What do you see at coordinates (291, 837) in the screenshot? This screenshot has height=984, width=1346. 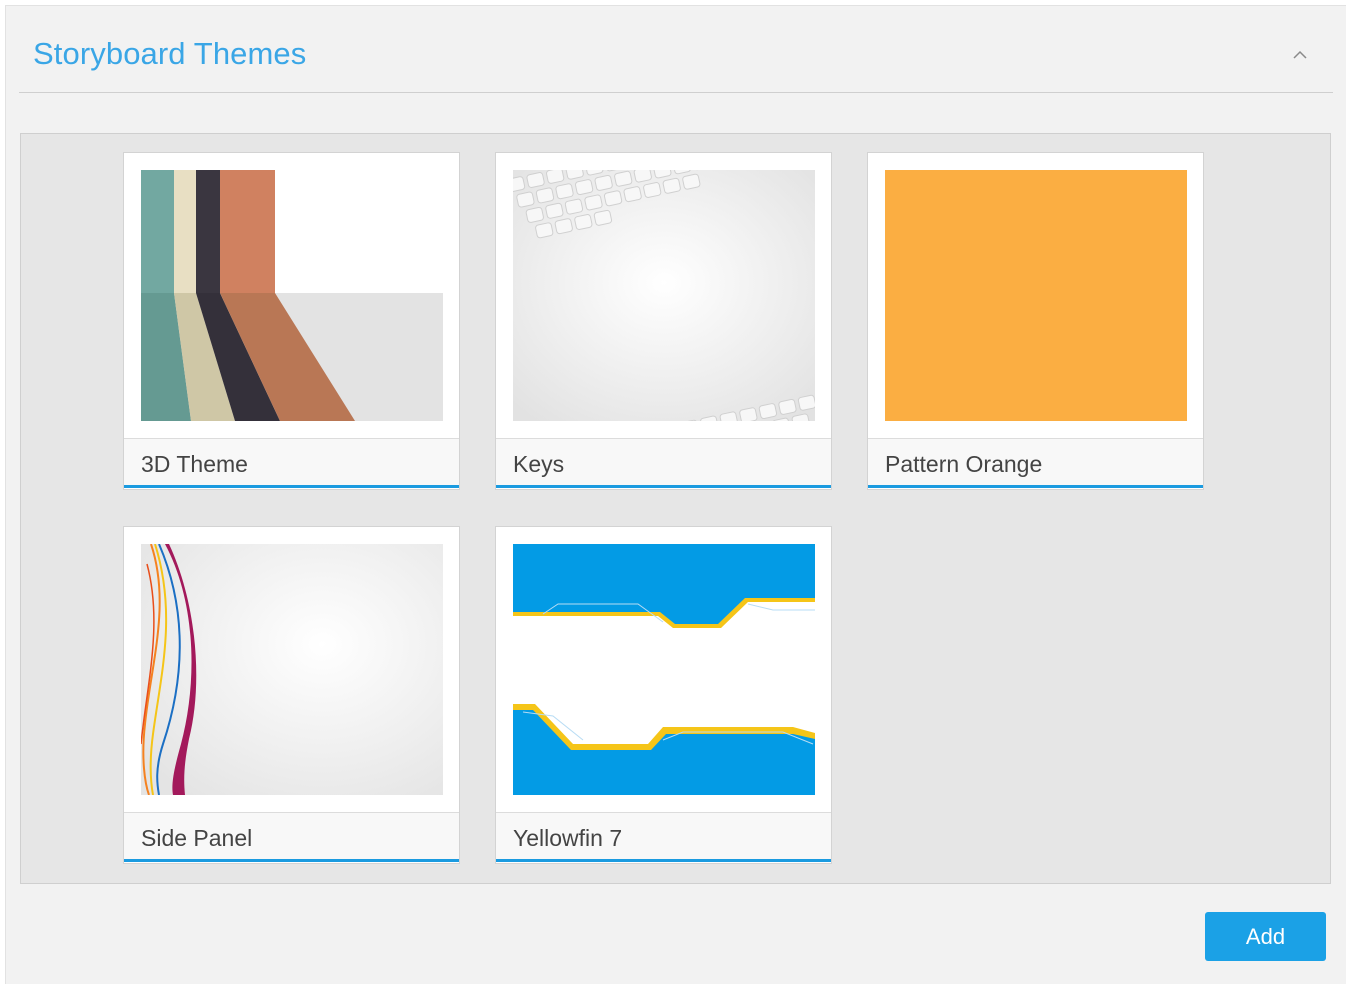 I see `theme-label-bar: Side Panel` at bounding box center [291, 837].